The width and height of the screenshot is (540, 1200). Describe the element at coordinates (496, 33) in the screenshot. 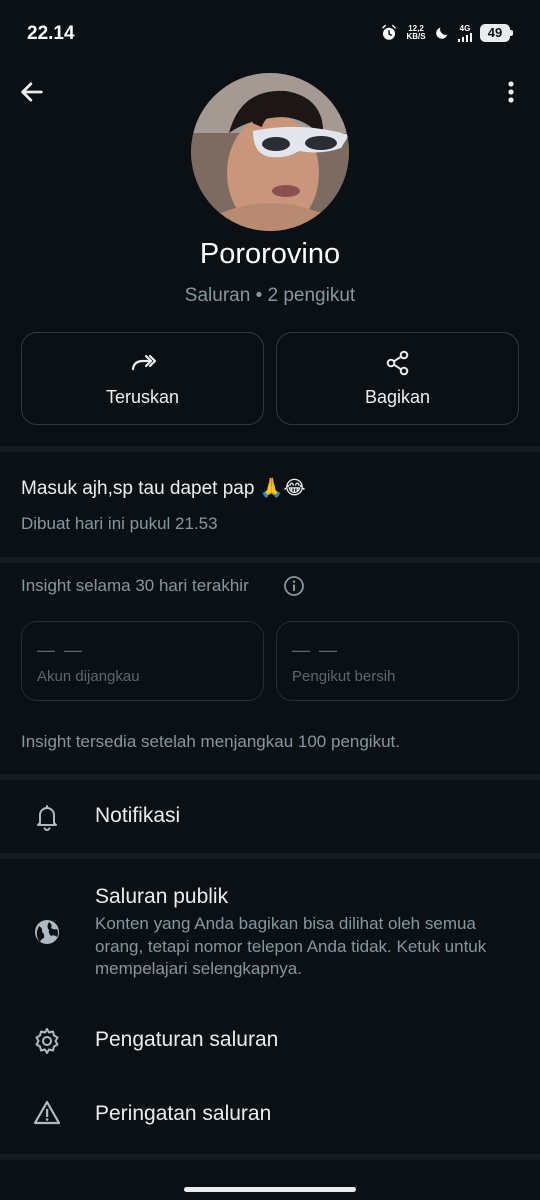

I see `battery-indicator: 49` at that location.